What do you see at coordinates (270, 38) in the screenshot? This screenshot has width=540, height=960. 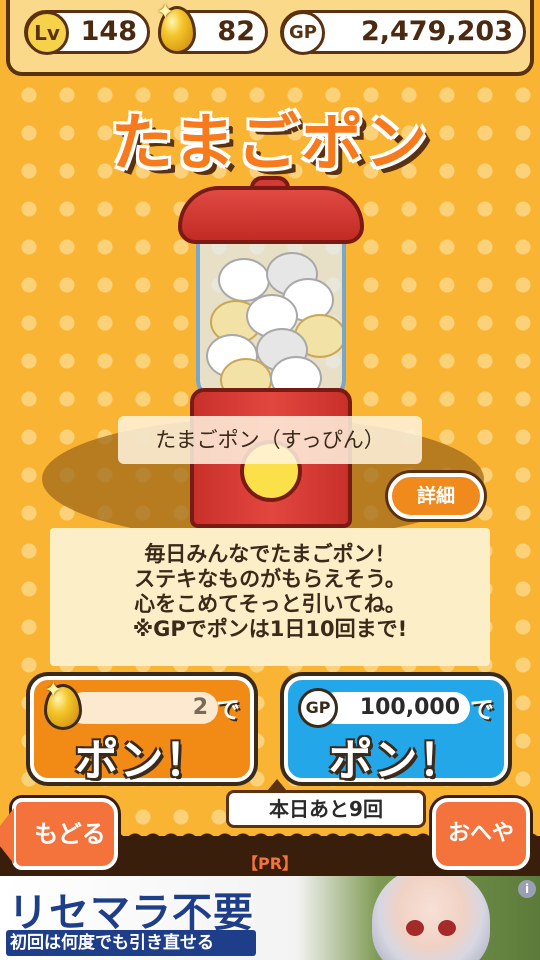 I see `status-bar: Lv 148 82 ✦ GP 2,479,203` at bounding box center [270, 38].